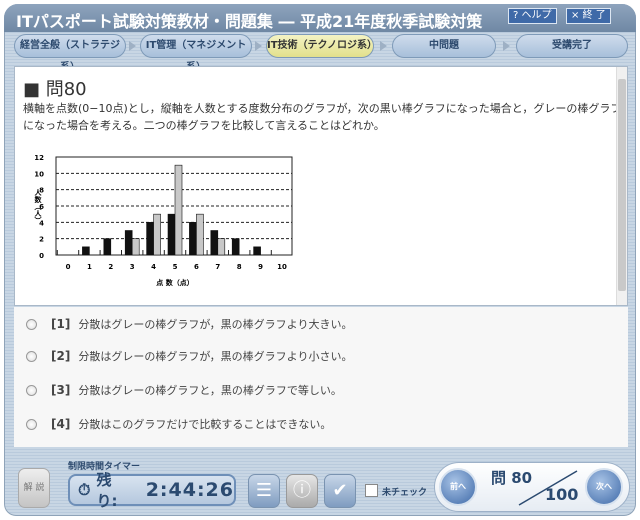  I want to click on x-tick-label: 9, so click(260, 267).